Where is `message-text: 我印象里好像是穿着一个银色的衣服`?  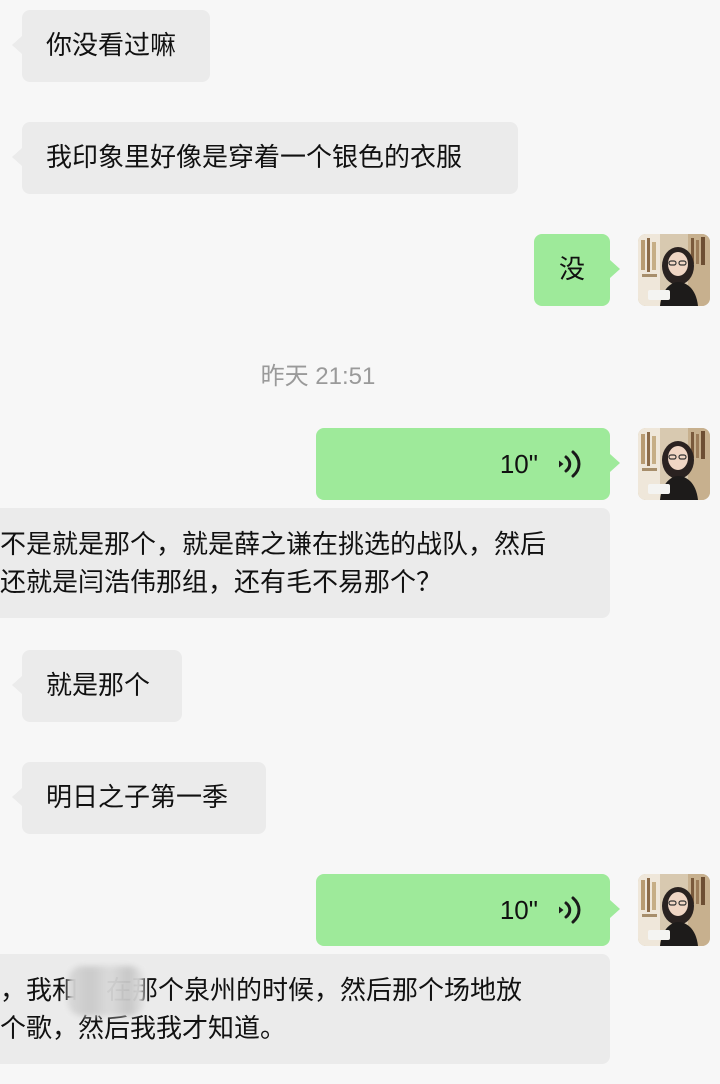 message-text: 我印象里好像是穿着一个银色的衣服 is located at coordinates (254, 158).